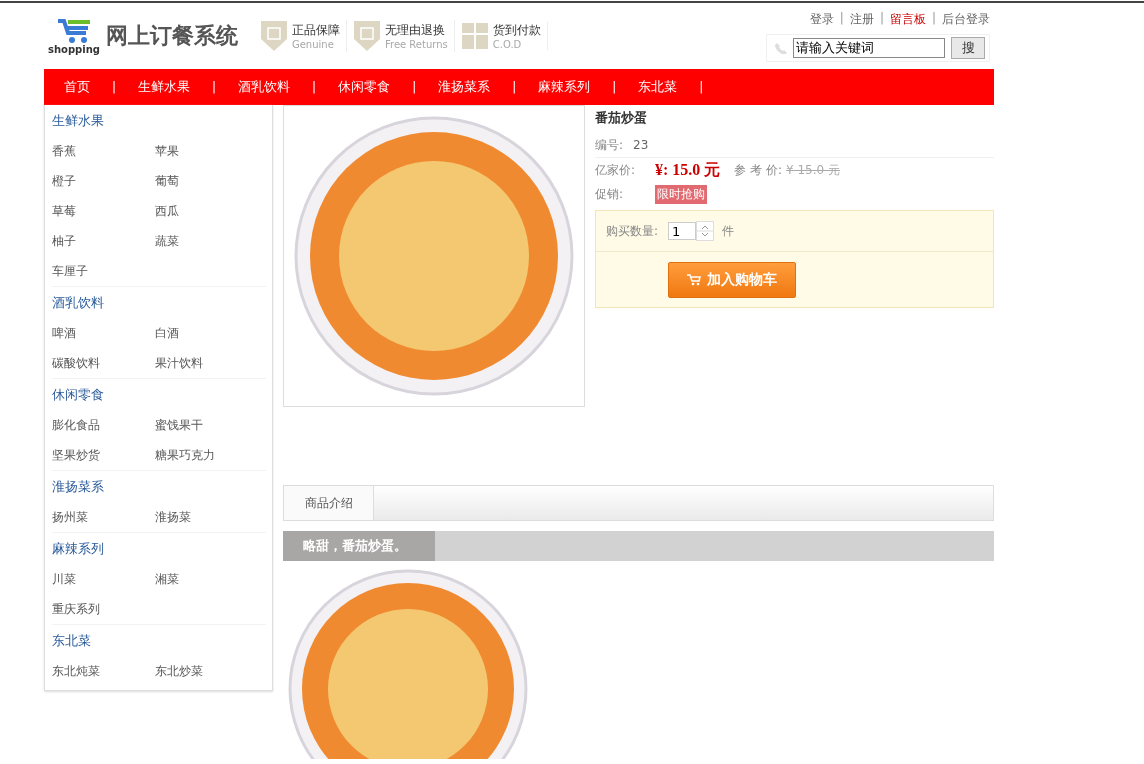 The height and width of the screenshot is (764, 1144). I want to click on category-link: 蔬菜, so click(167, 241).